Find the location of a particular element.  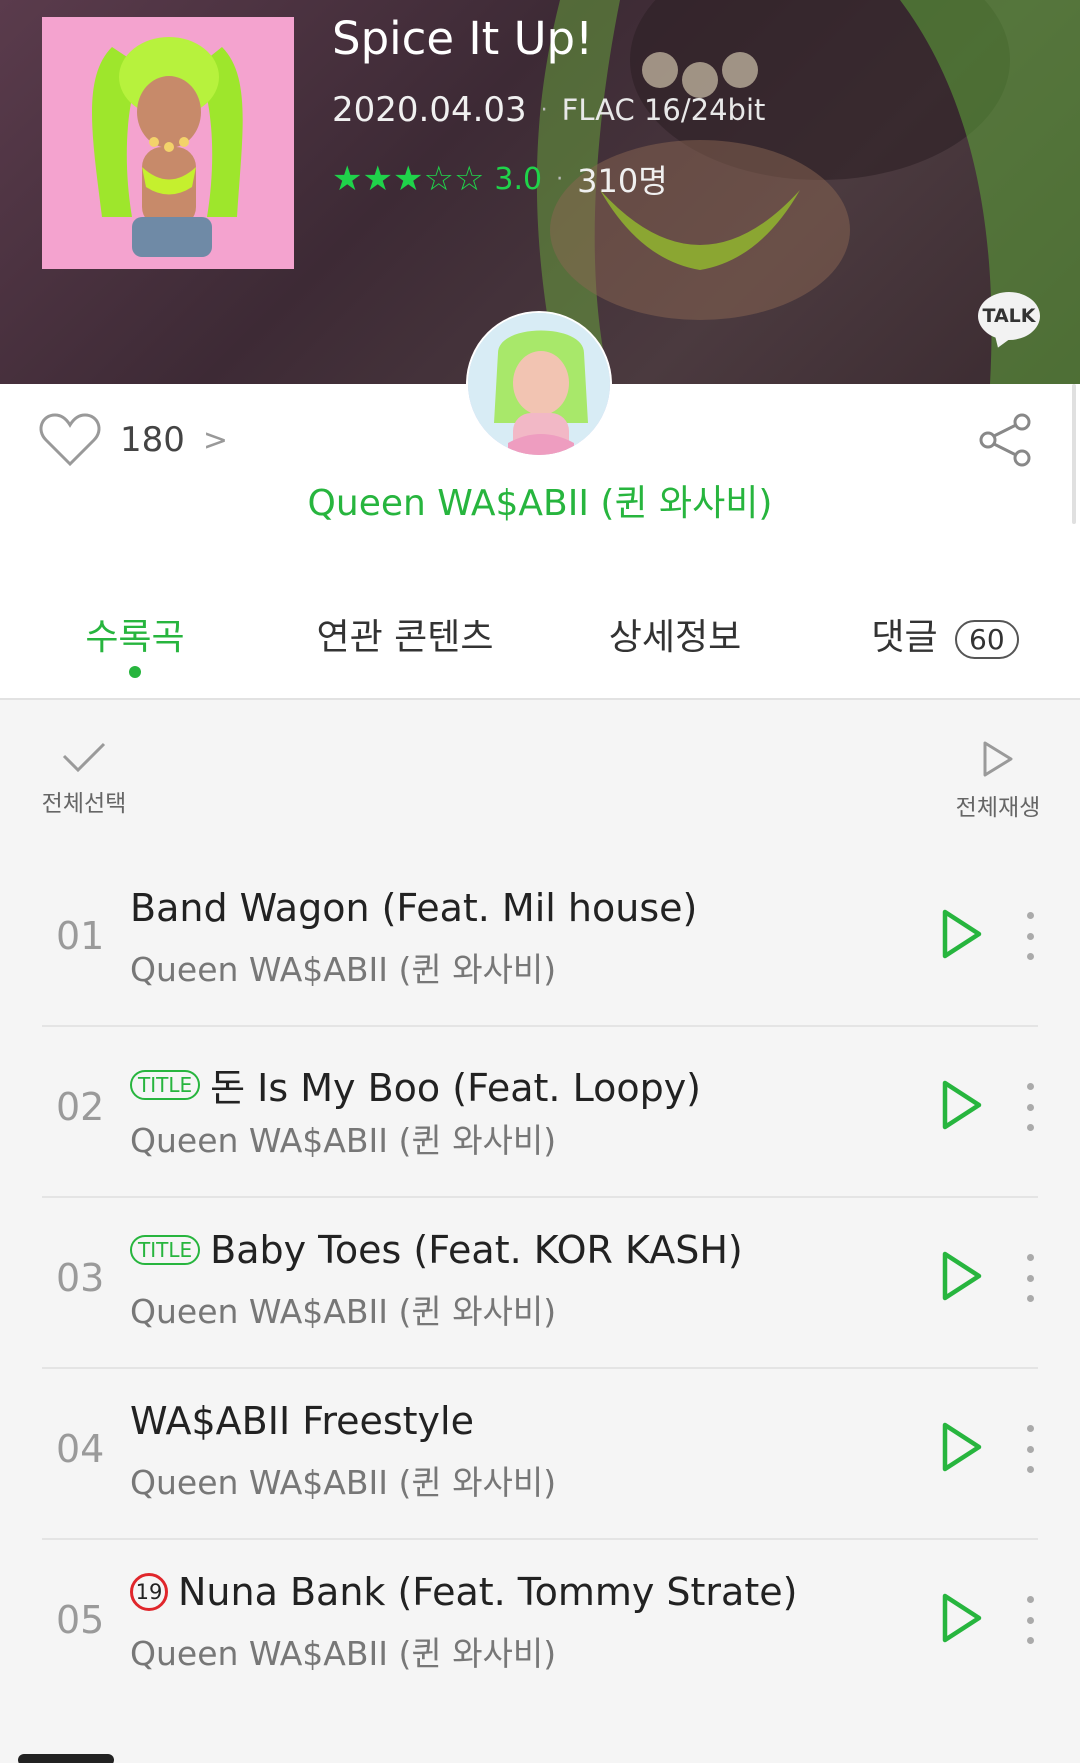

tab-label: 연관 콘텐츠 is located at coordinates (405, 637).